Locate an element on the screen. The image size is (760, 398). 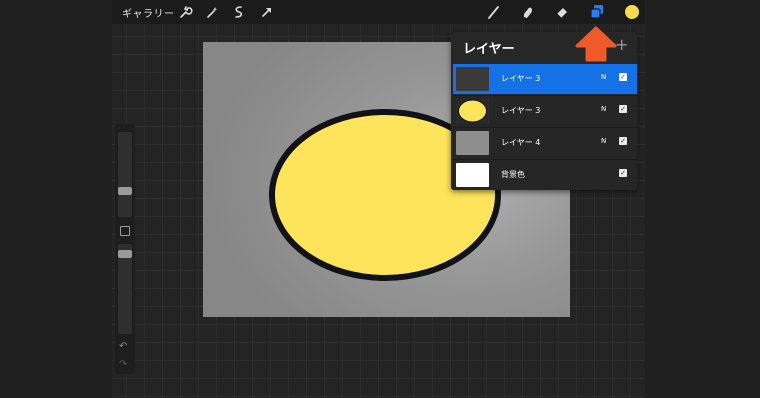
brush-size-thumb is located at coordinates (125, 191).